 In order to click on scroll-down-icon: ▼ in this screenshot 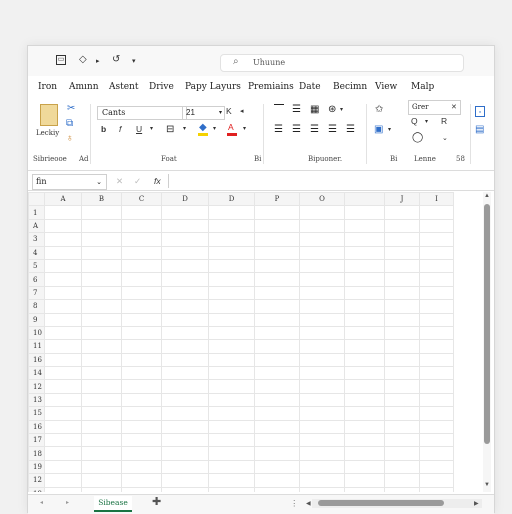, I will do `click(487, 485)`.